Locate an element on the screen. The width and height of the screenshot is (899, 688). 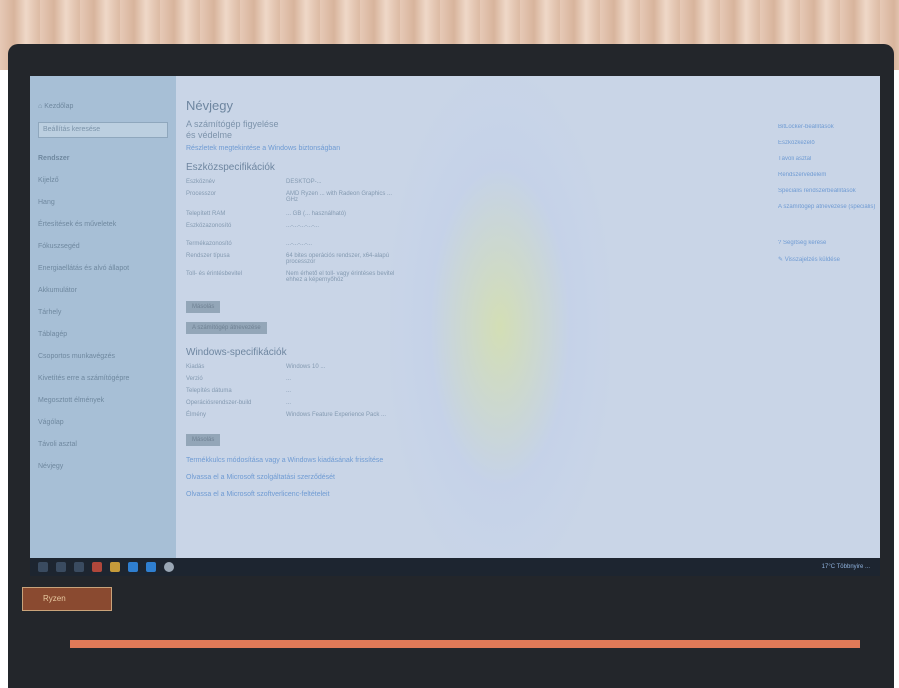
sidebar-item-shared-experiences: Megosztott élmények is located at coordinates (103, 401).